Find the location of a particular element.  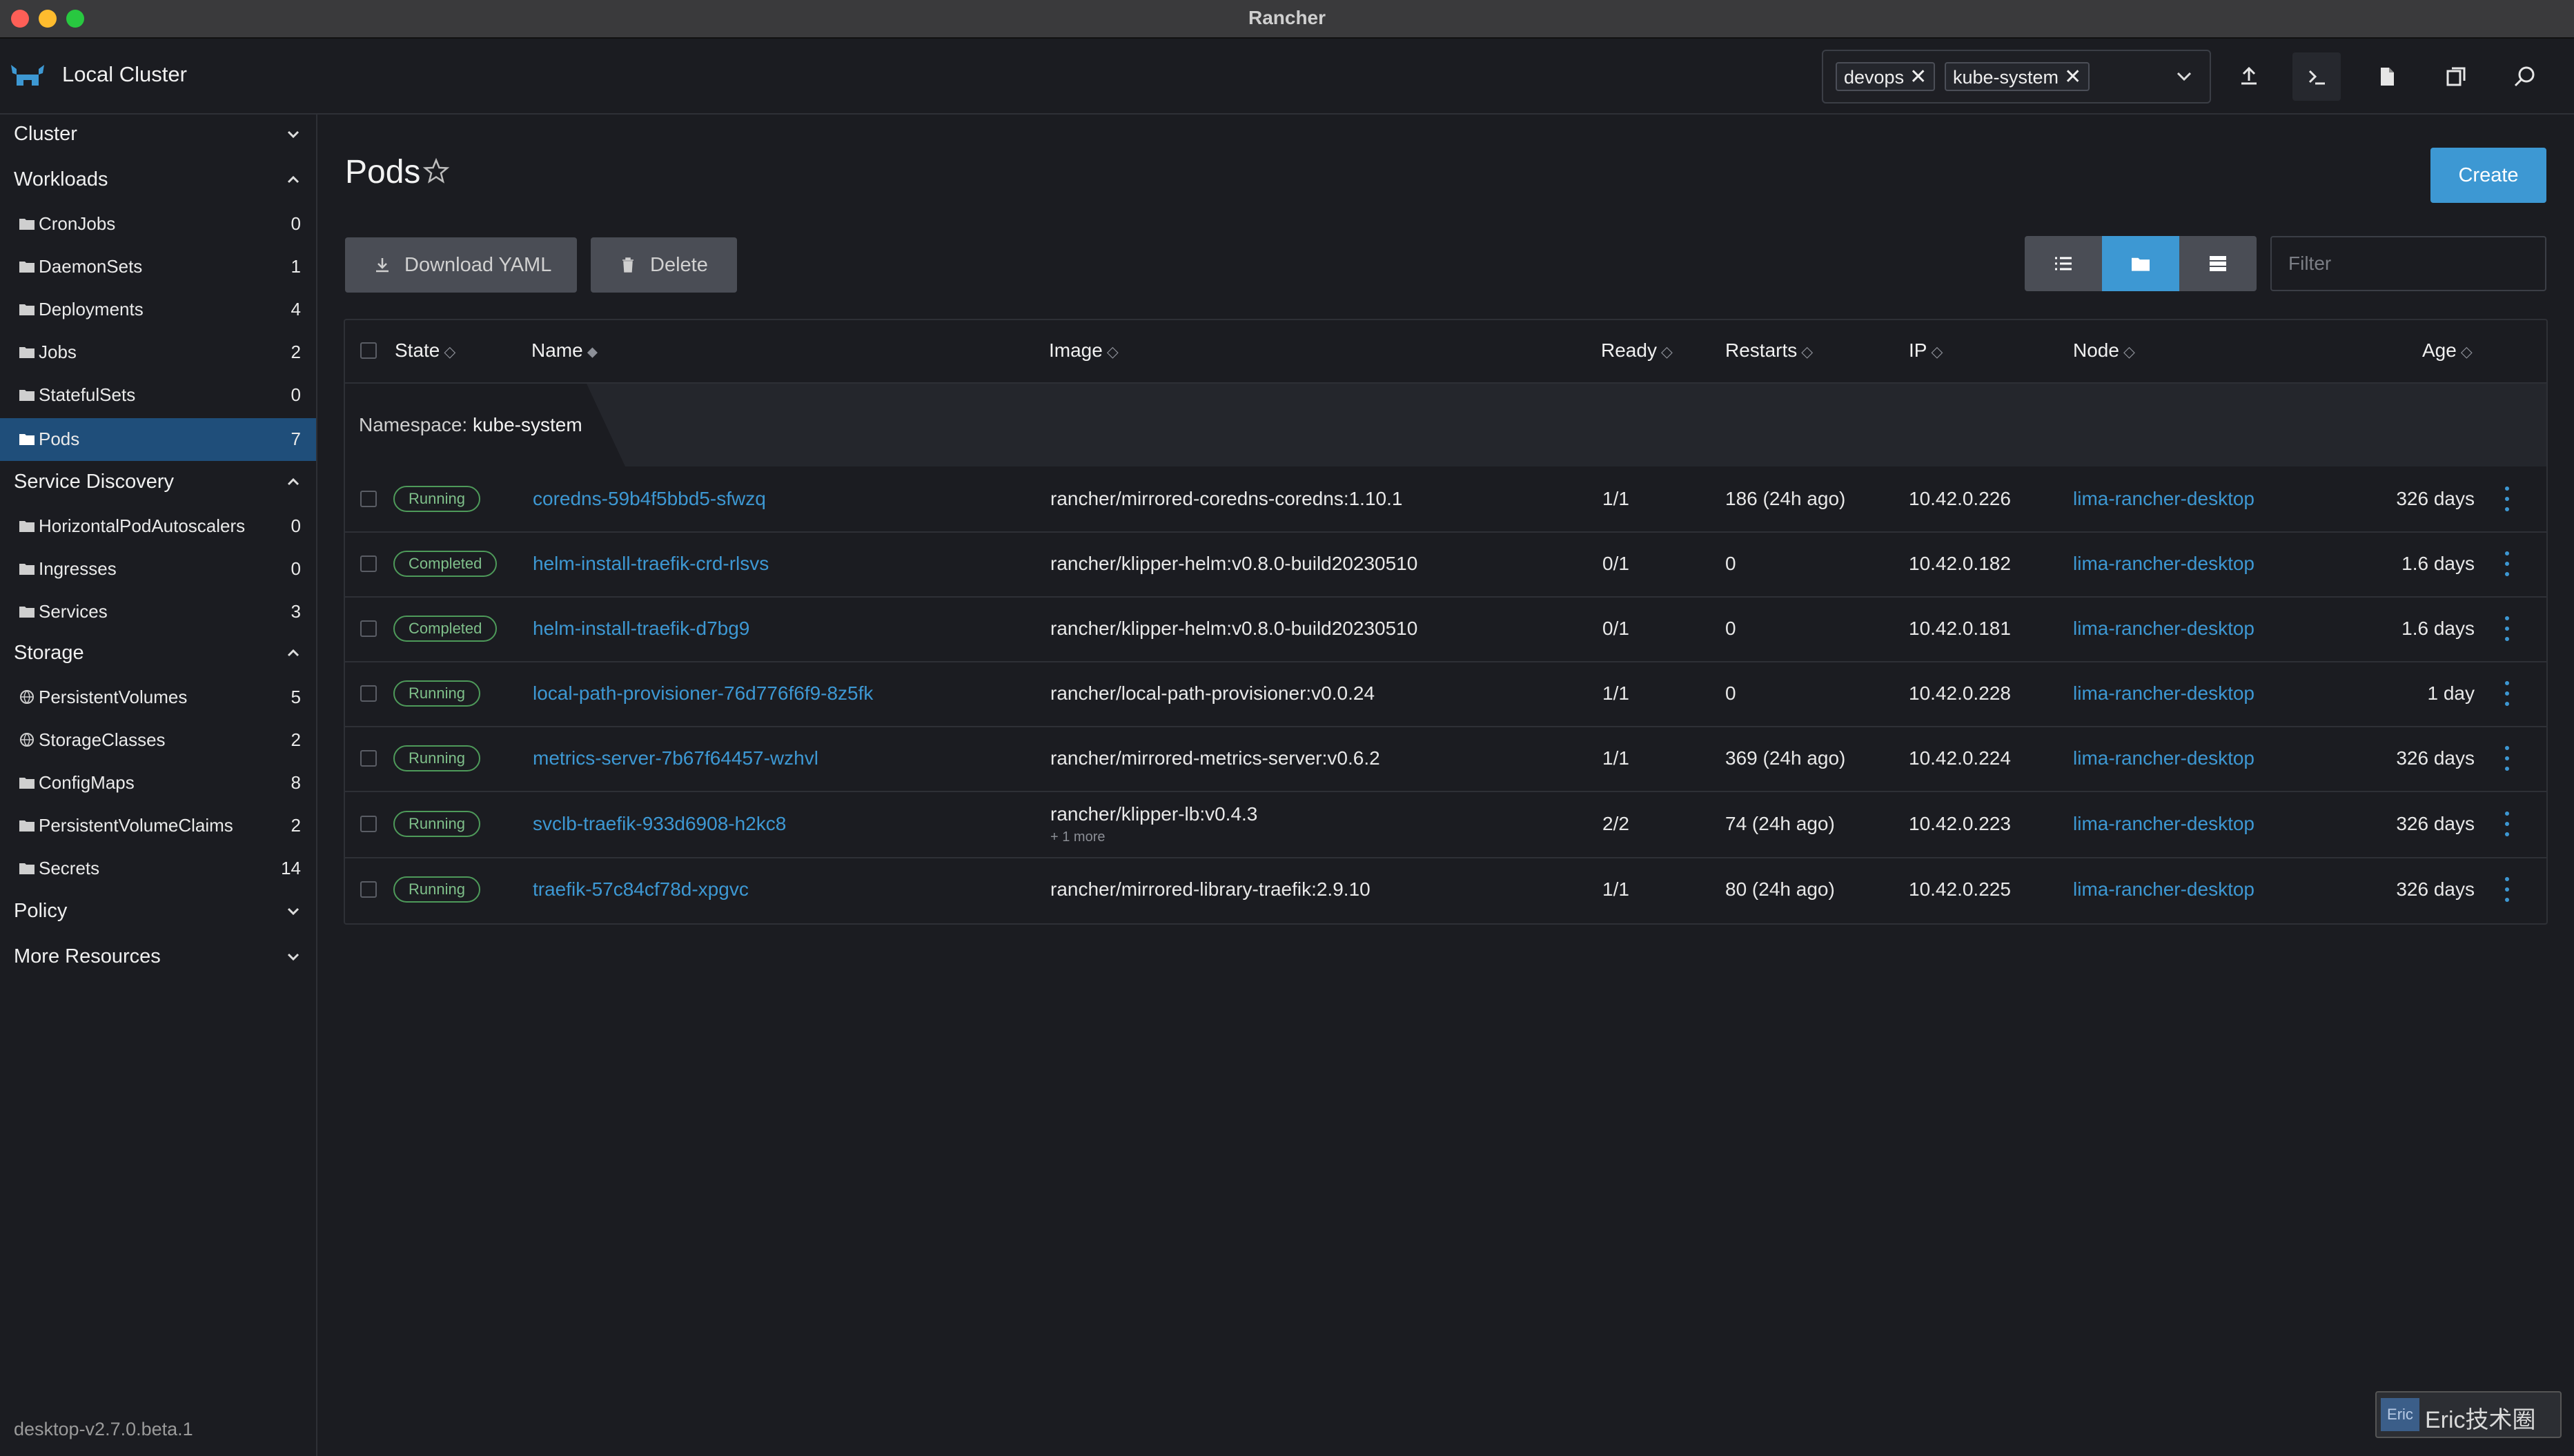

sidebar-item-pods: Pods 7 is located at coordinates (158, 439).